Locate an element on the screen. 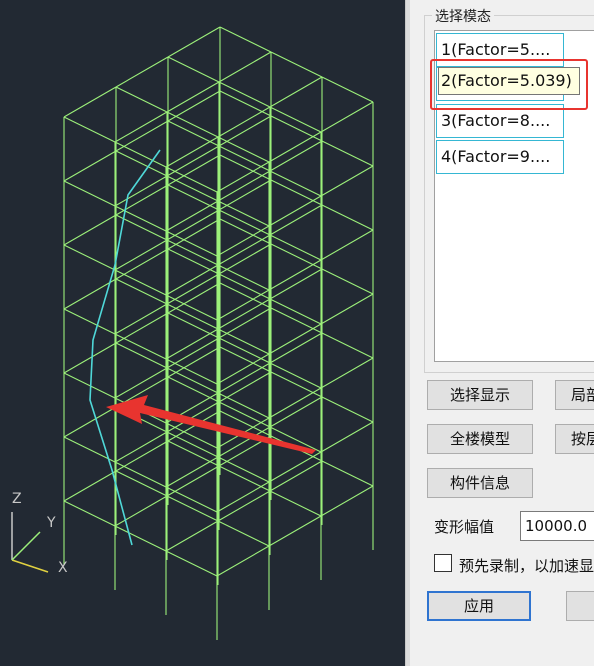 This screenshot has height=666, width=594. prerecord-label: 预先录制，以加速显示 is located at coordinates (526, 566).